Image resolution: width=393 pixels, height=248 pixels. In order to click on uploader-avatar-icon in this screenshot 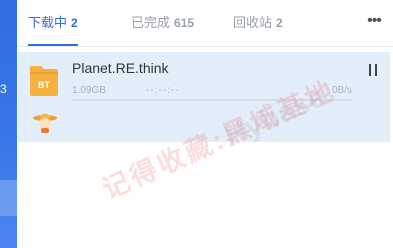, I will do `click(45, 123)`.